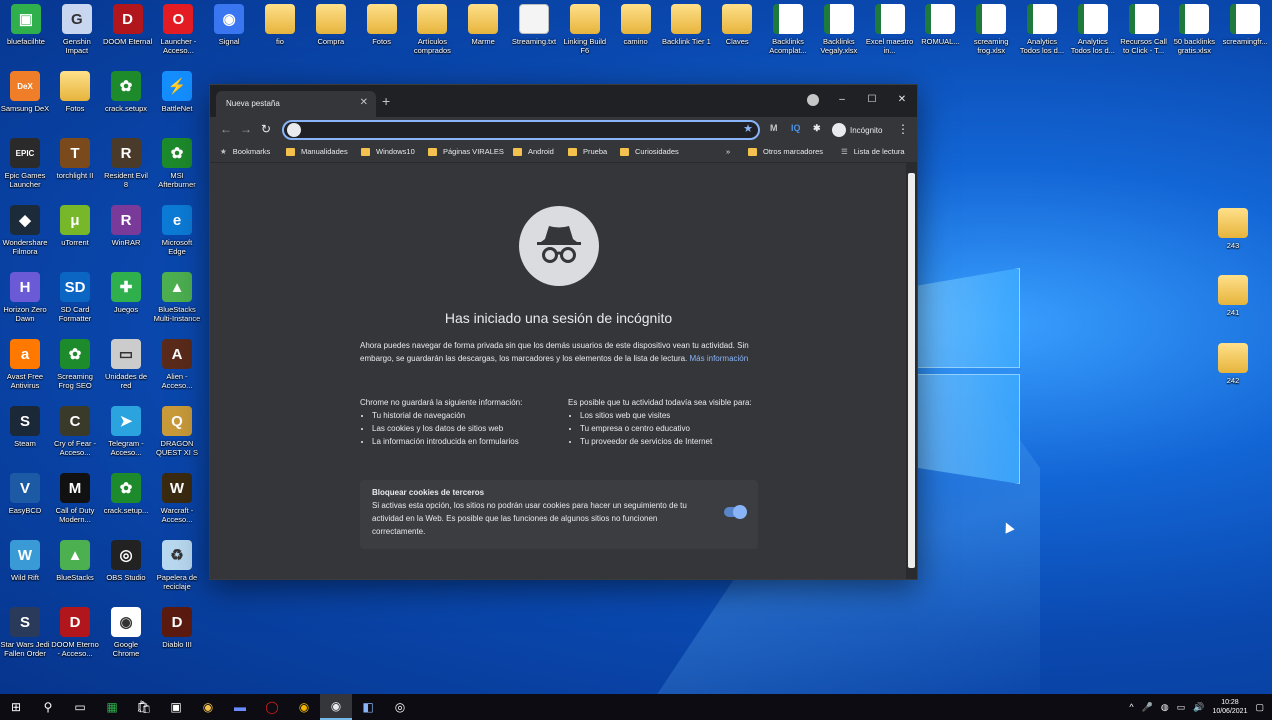  I want to click on extension-m-icon: M, so click(774, 128).